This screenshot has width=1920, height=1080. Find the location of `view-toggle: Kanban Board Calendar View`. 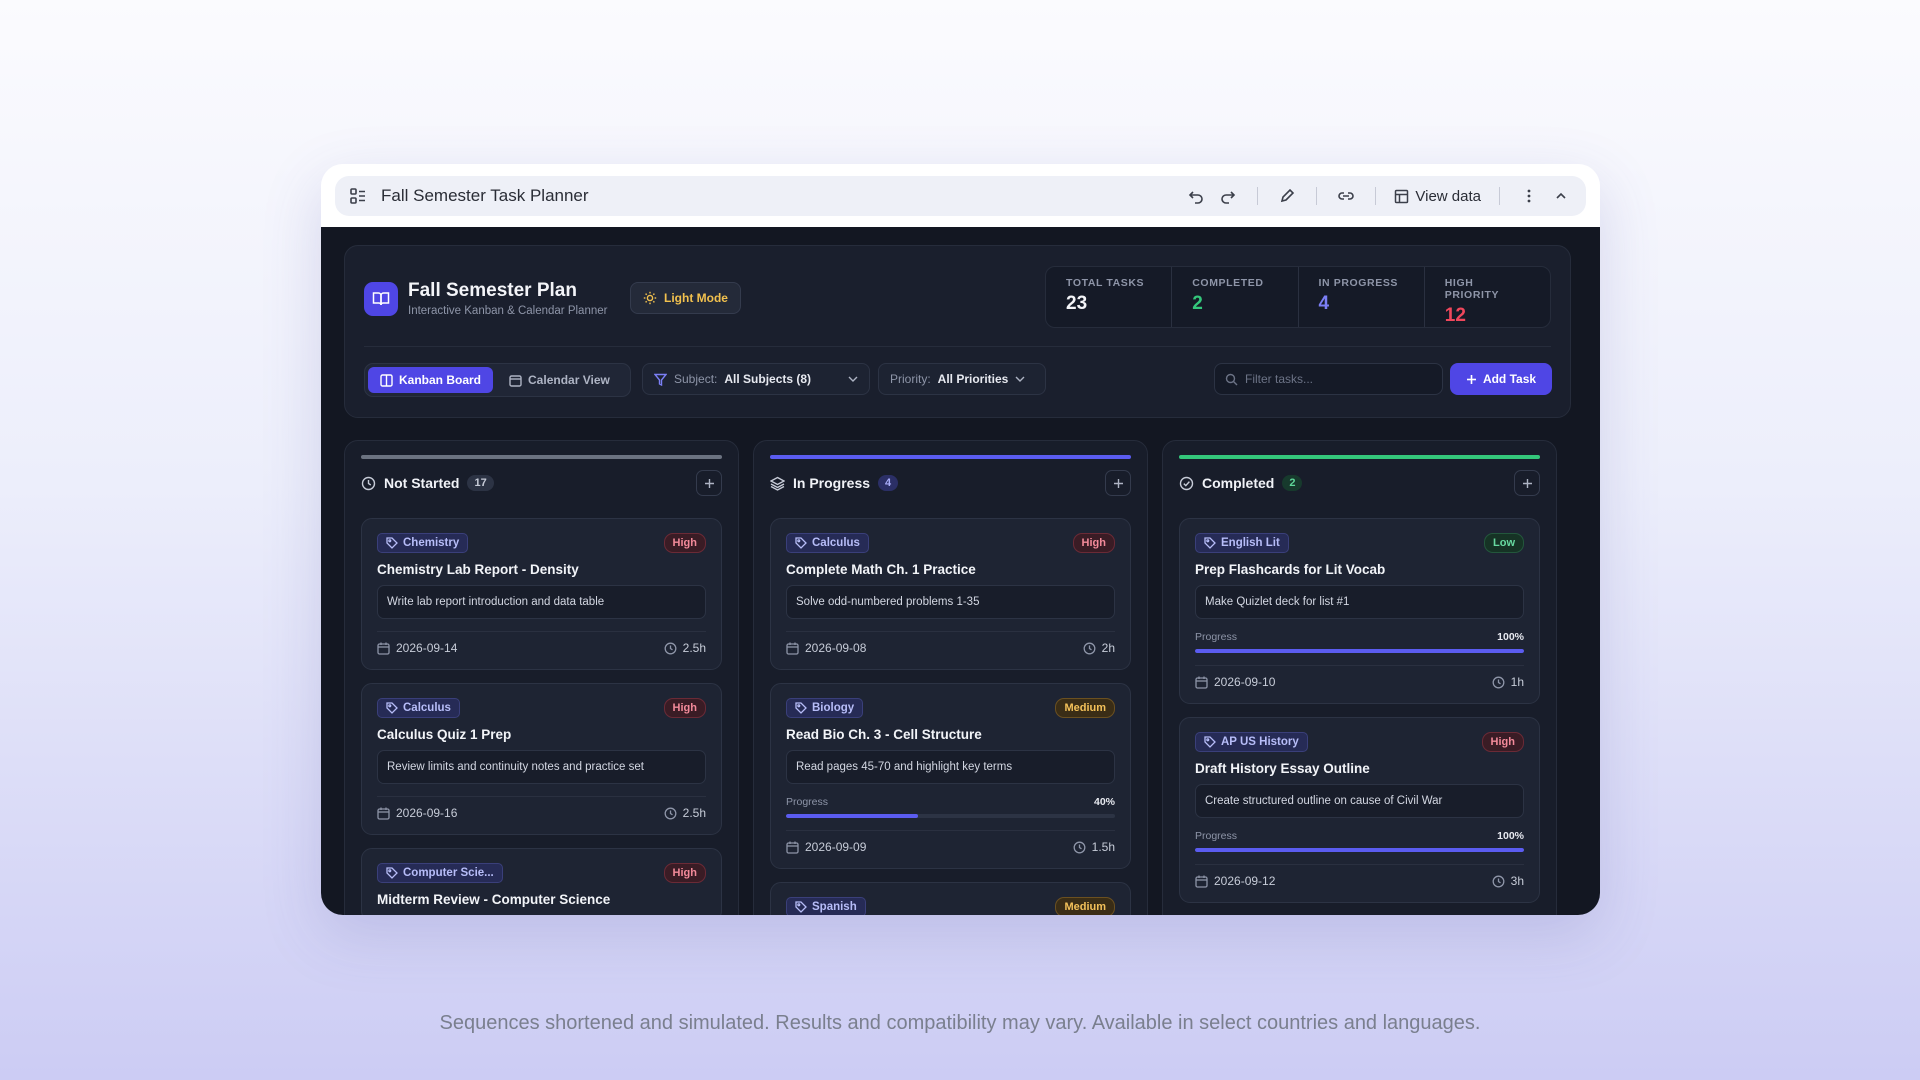

view-toggle: Kanban Board Calendar View is located at coordinates (497, 380).